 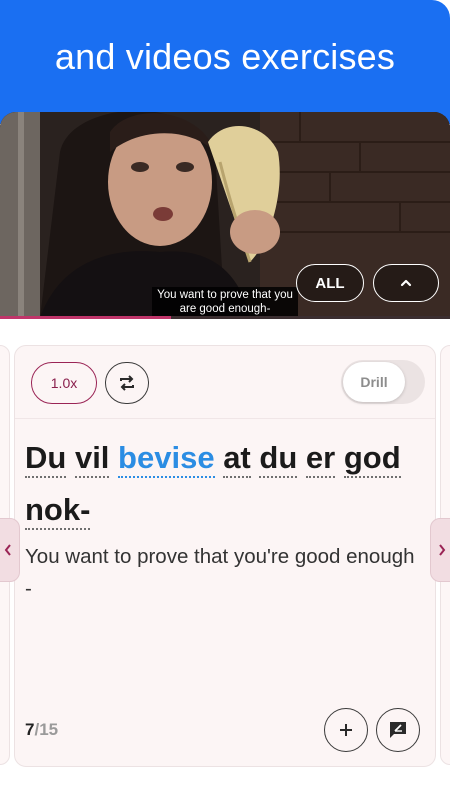 I want to click on previous-card-button, so click(x=10, y=550).